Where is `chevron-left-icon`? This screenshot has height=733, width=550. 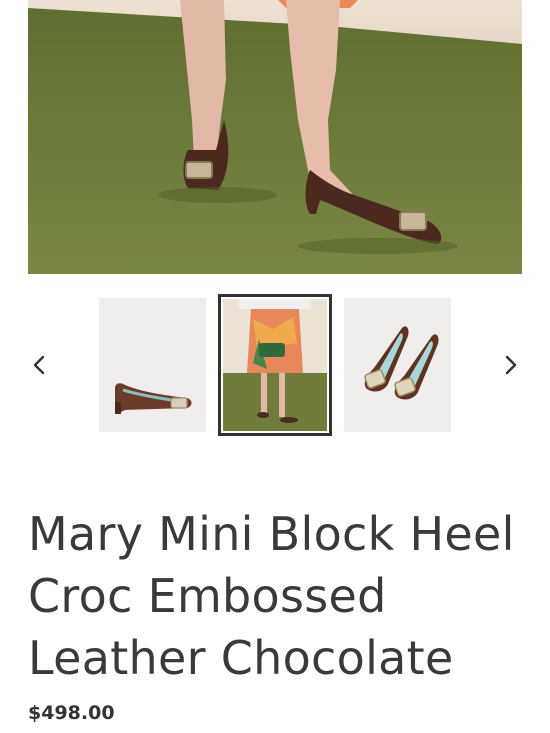 chevron-left-icon is located at coordinates (39, 365).